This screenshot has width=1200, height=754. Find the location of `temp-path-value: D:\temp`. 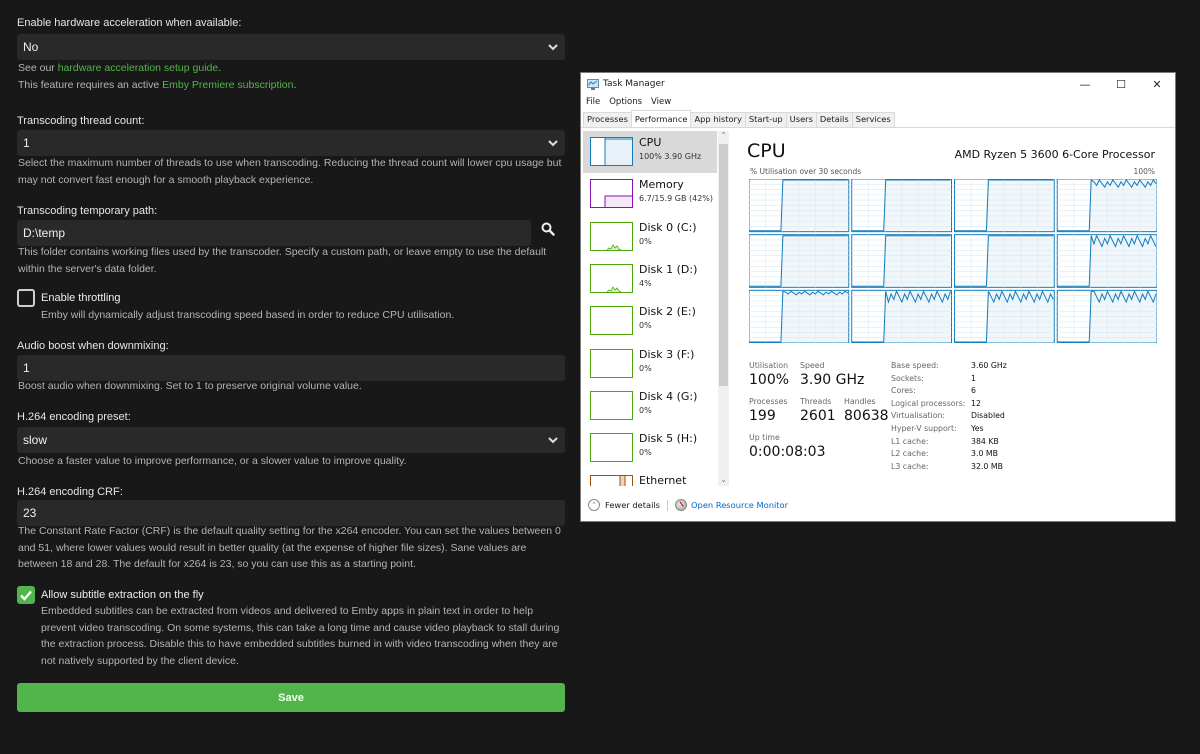

temp-path-value: D:\temp is located at coordinates (44, 233).